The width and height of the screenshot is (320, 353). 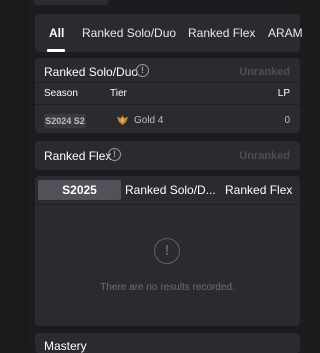 I want to click on top-card-edge, so click(x=71, y=2).